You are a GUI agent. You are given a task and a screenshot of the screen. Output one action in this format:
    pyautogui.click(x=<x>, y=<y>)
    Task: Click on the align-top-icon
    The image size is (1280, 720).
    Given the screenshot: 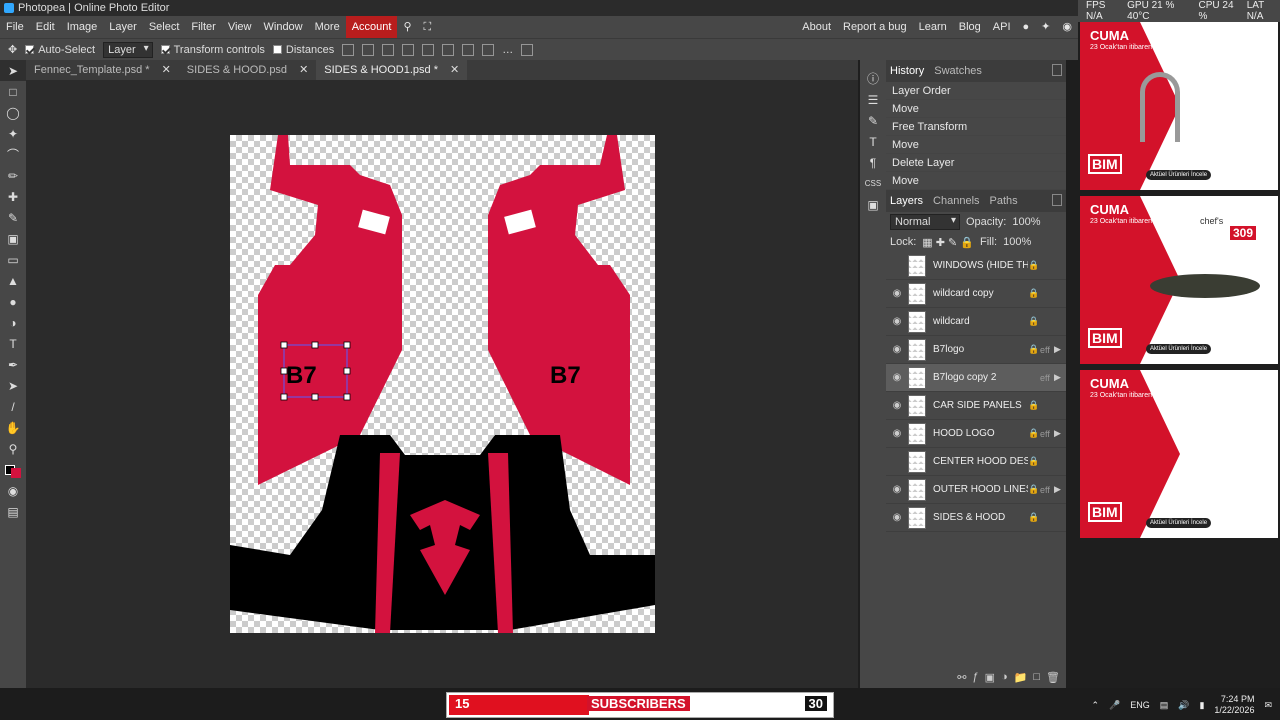 What is the action you would take?
    pyautogui.click(x=428, y=49)
    